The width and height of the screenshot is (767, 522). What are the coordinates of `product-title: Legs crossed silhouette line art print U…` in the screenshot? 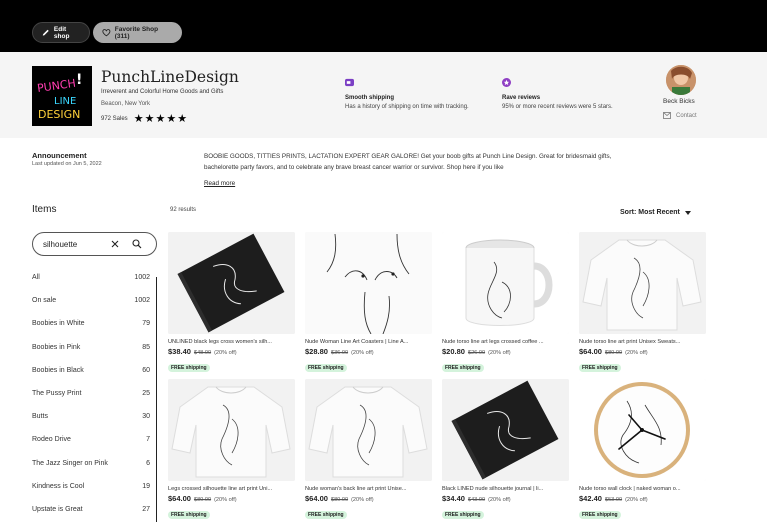 It's located at (230, 489).